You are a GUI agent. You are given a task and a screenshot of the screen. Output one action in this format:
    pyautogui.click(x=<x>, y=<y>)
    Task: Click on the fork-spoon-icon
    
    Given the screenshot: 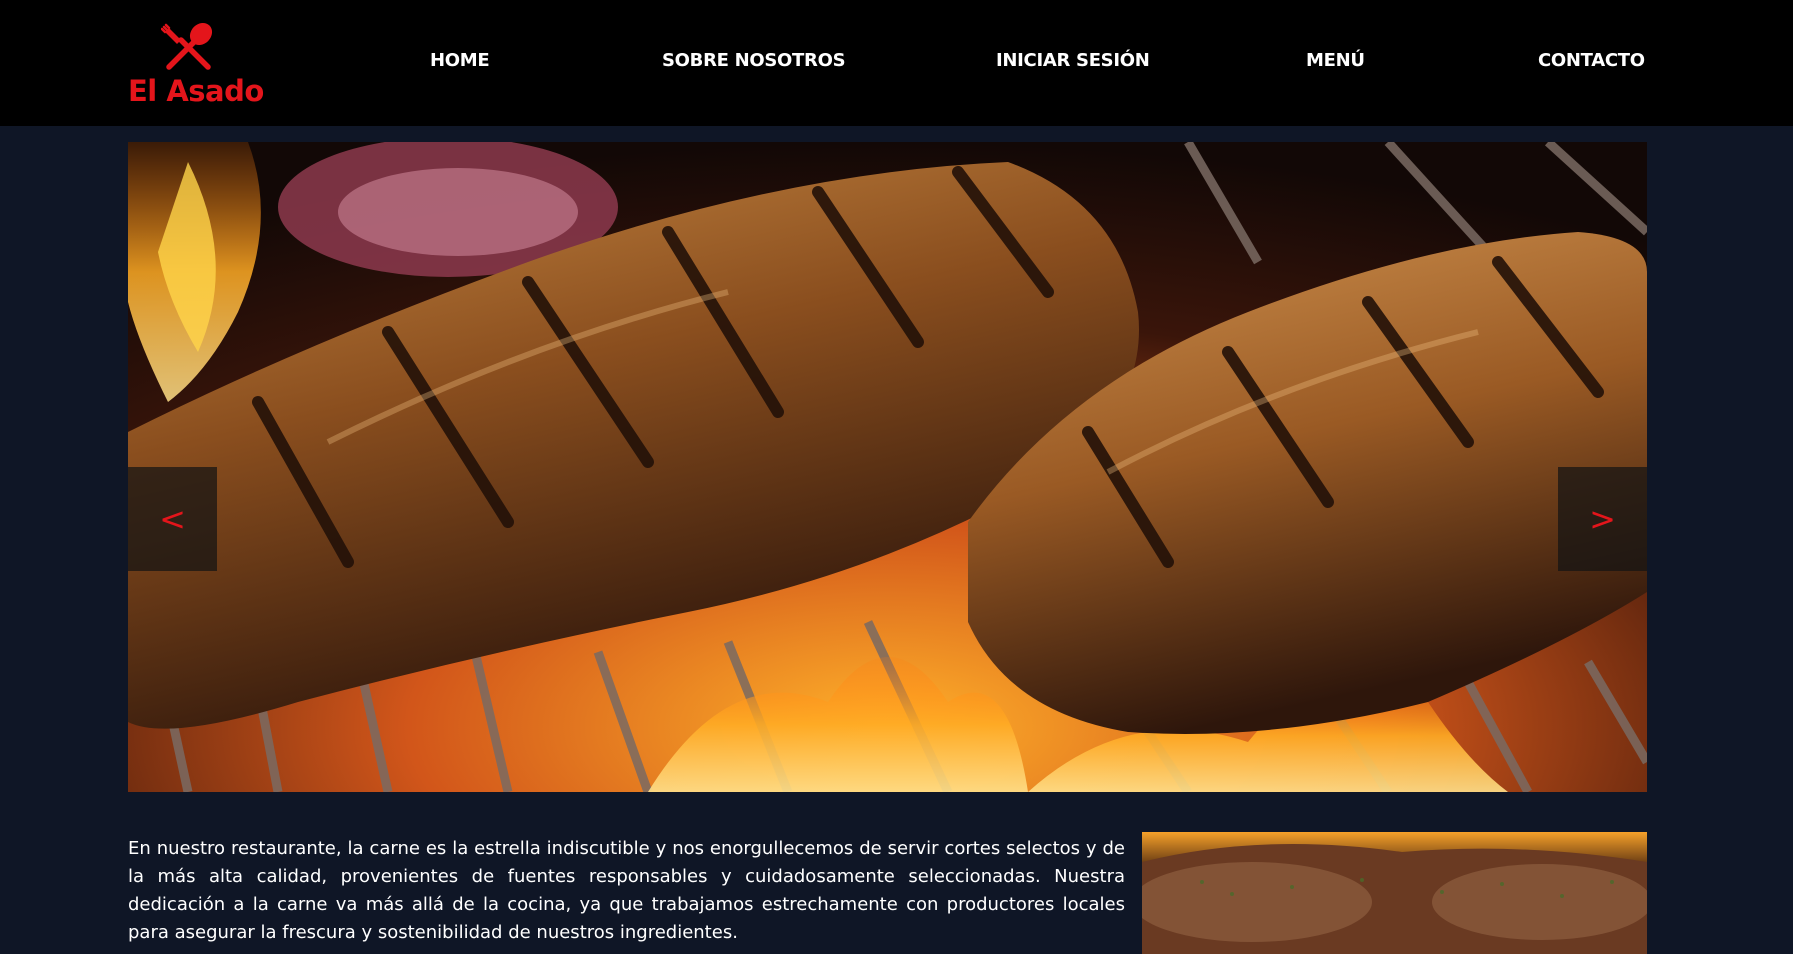 What is the action you would take?
    pyautogui.click(x=187, y=46)
    